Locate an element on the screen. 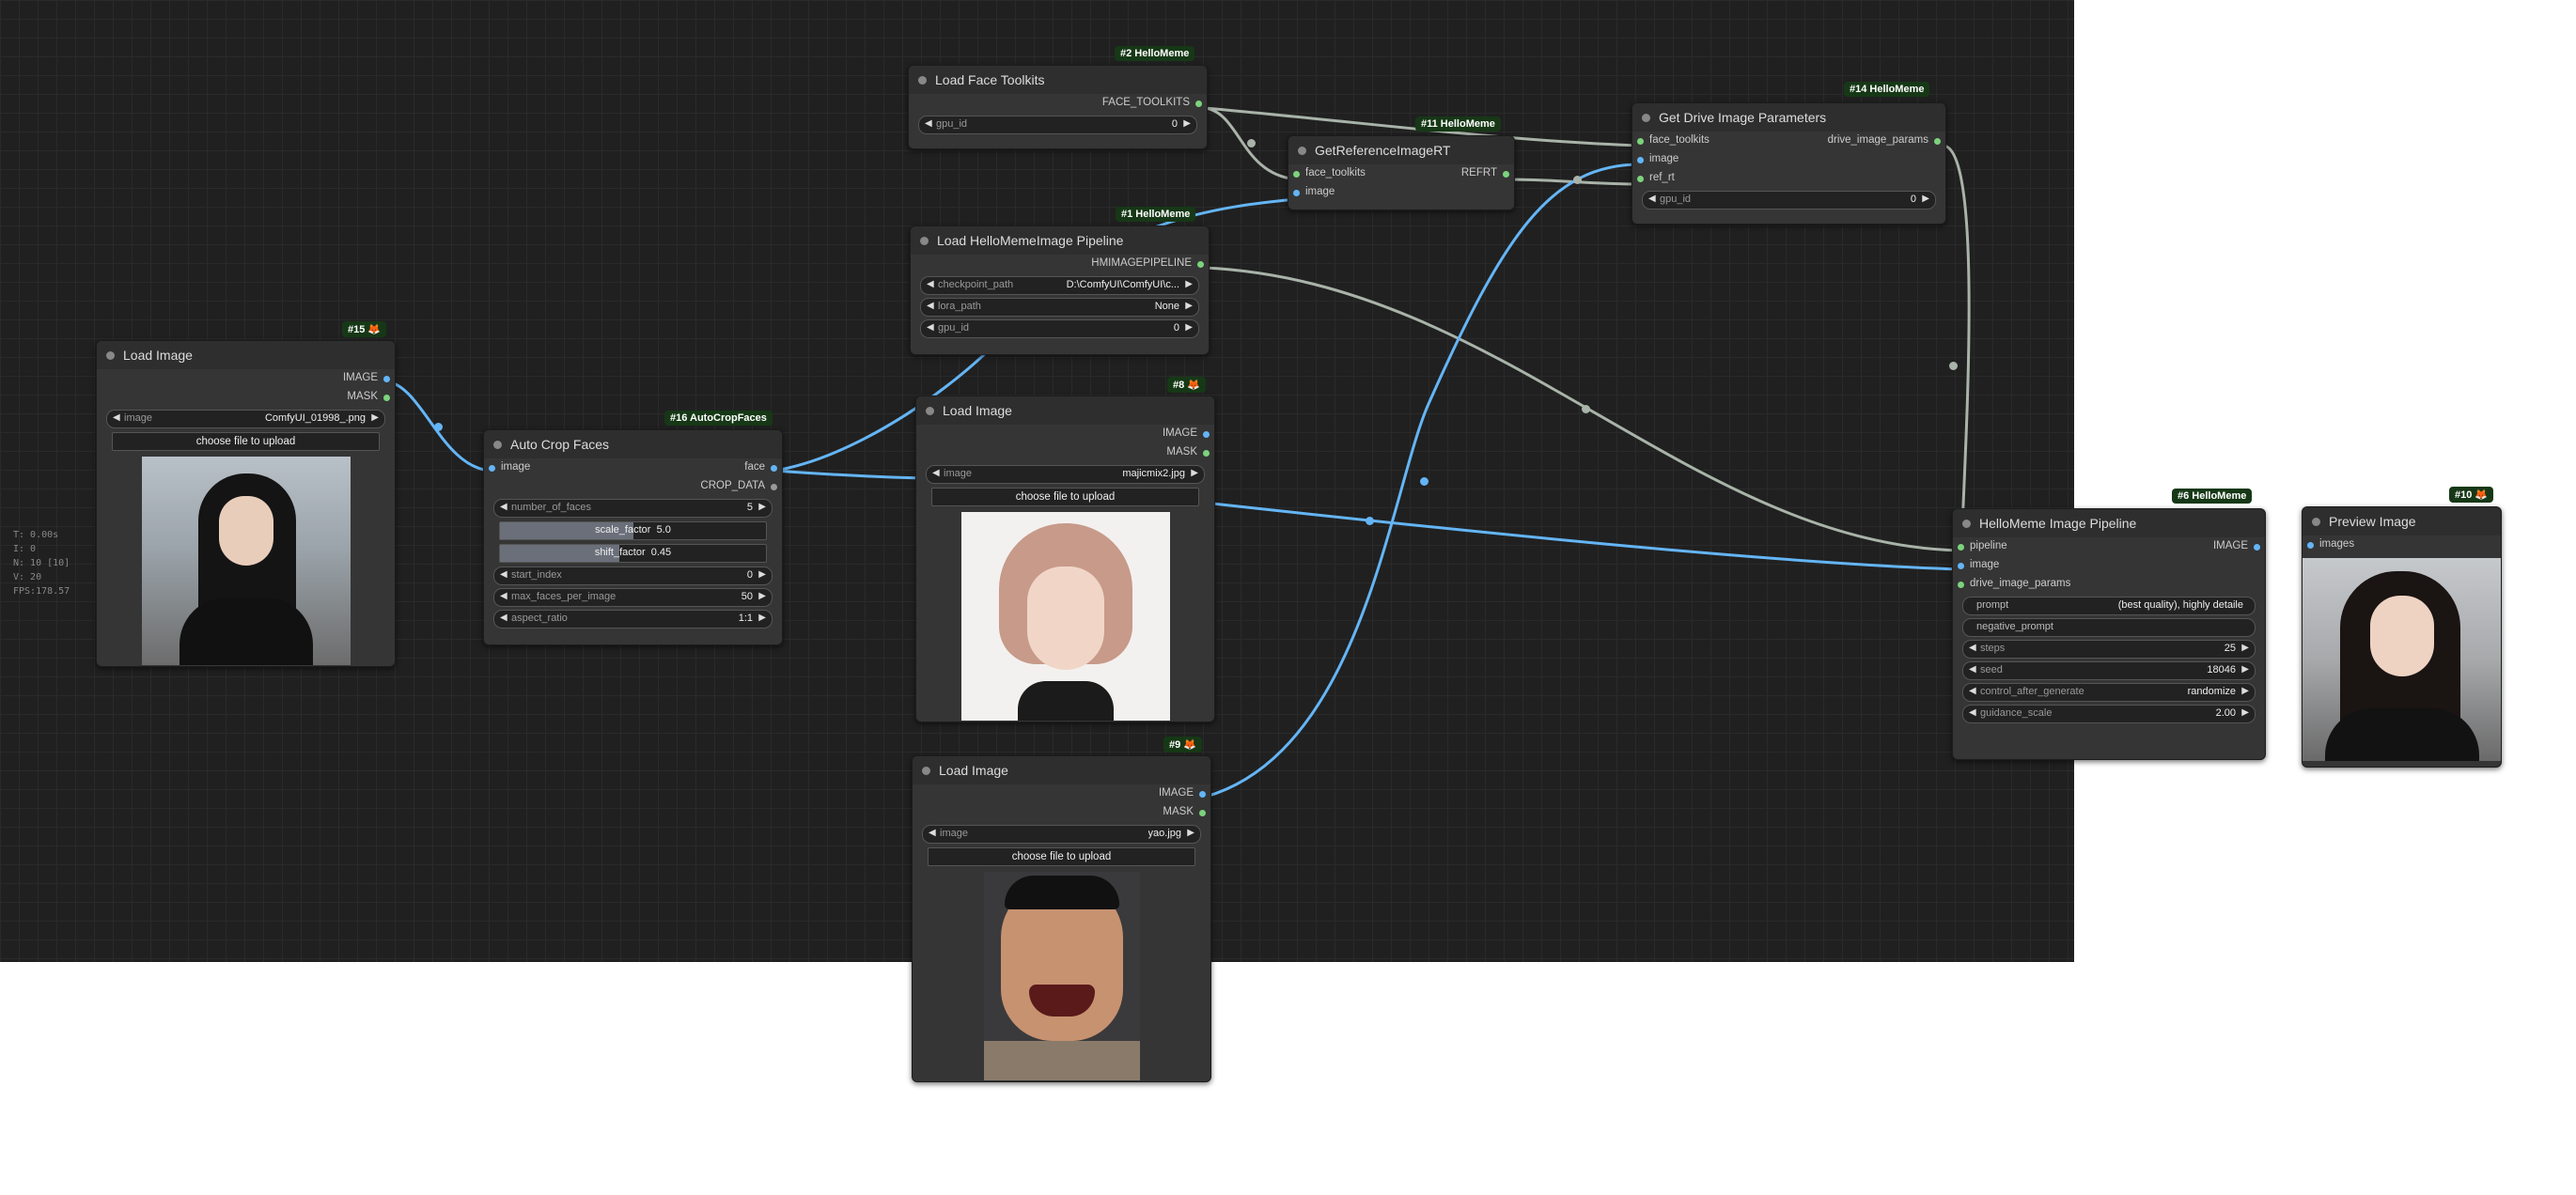  node-title: Preview Image is located at coordinates (2402, 521).